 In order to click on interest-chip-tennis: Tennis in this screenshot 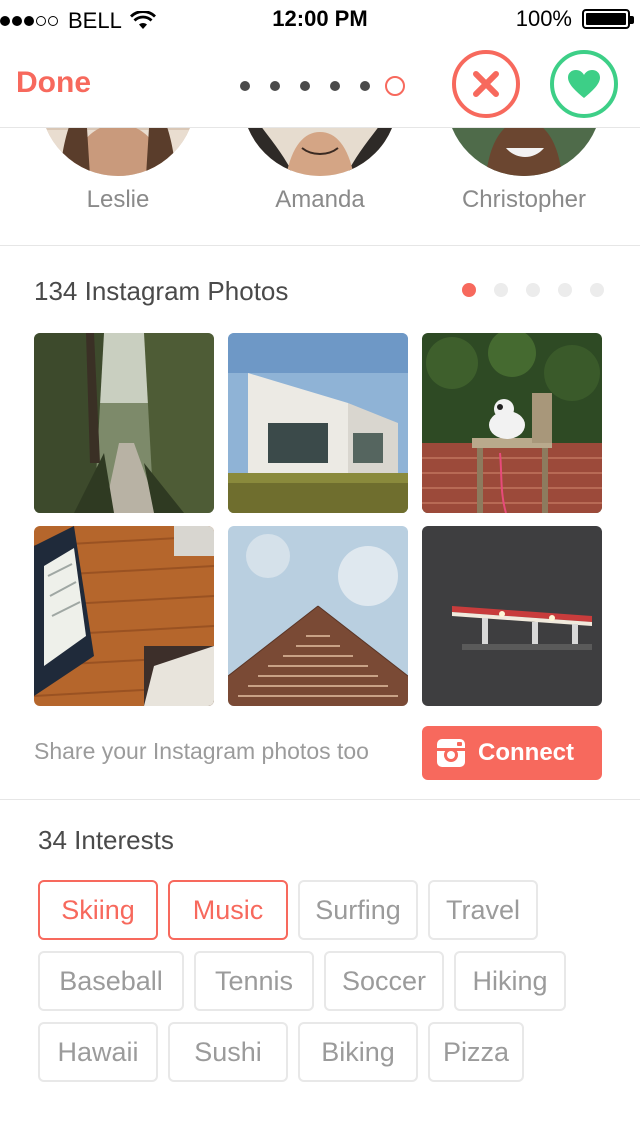, I will do `click(254, 981)`.